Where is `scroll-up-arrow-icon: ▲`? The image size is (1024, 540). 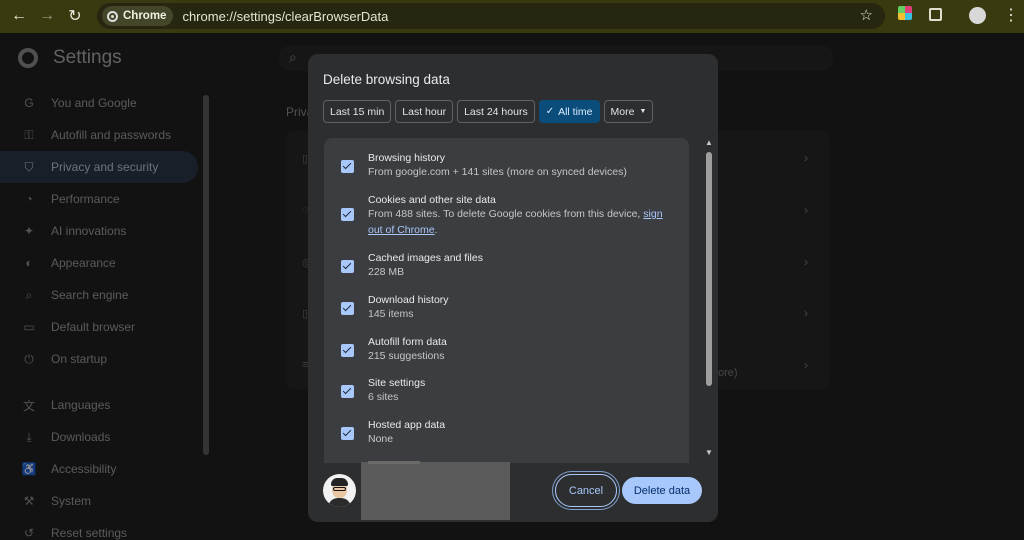 scroll-up-arrow-icon: ▲ is located at coordinates (709, 142).